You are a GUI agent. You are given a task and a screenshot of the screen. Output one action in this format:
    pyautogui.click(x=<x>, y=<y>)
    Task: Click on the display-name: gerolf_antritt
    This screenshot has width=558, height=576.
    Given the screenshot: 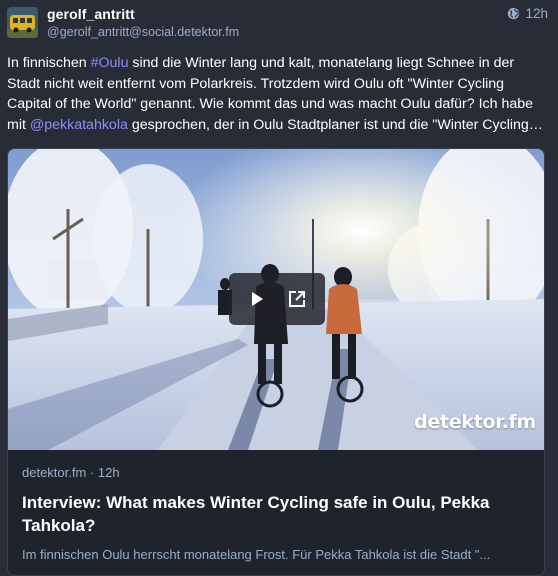 What is the action you would take?
    pyautogui.click(x=91, y=14)
    